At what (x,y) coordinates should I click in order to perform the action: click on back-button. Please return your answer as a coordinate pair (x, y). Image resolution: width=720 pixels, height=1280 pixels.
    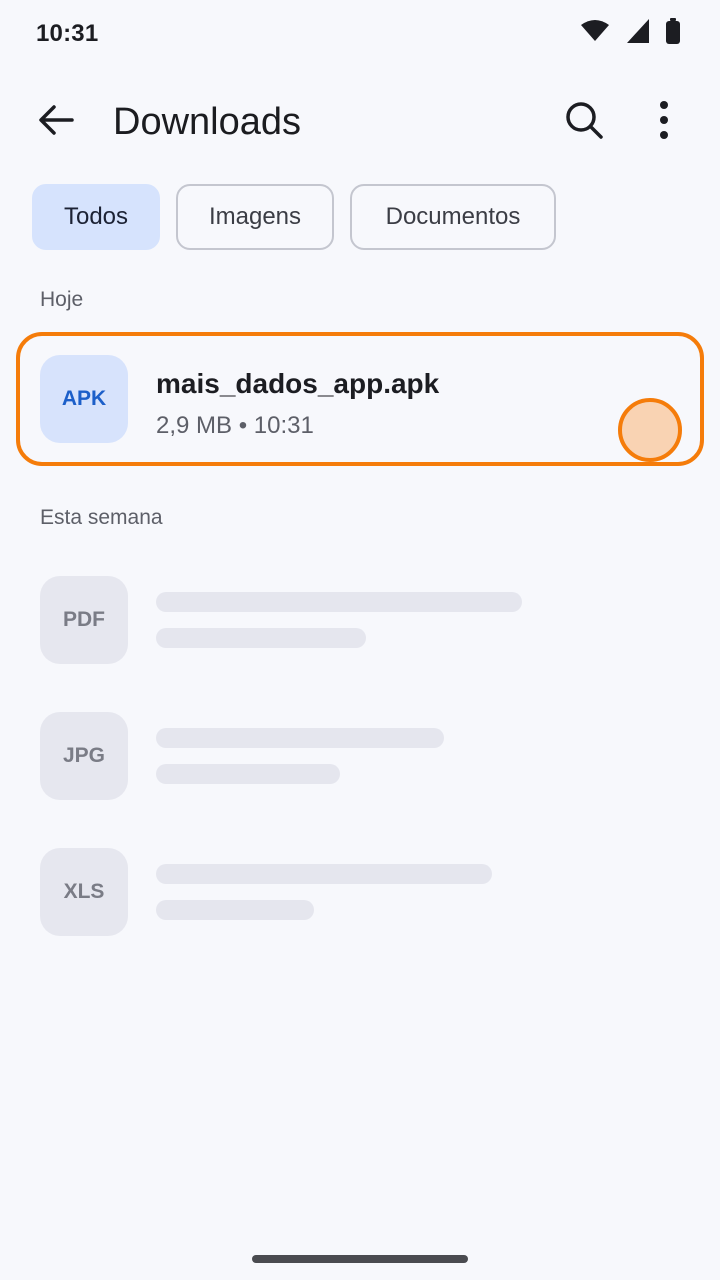
    Looking at the image, I should click on (56, 122).